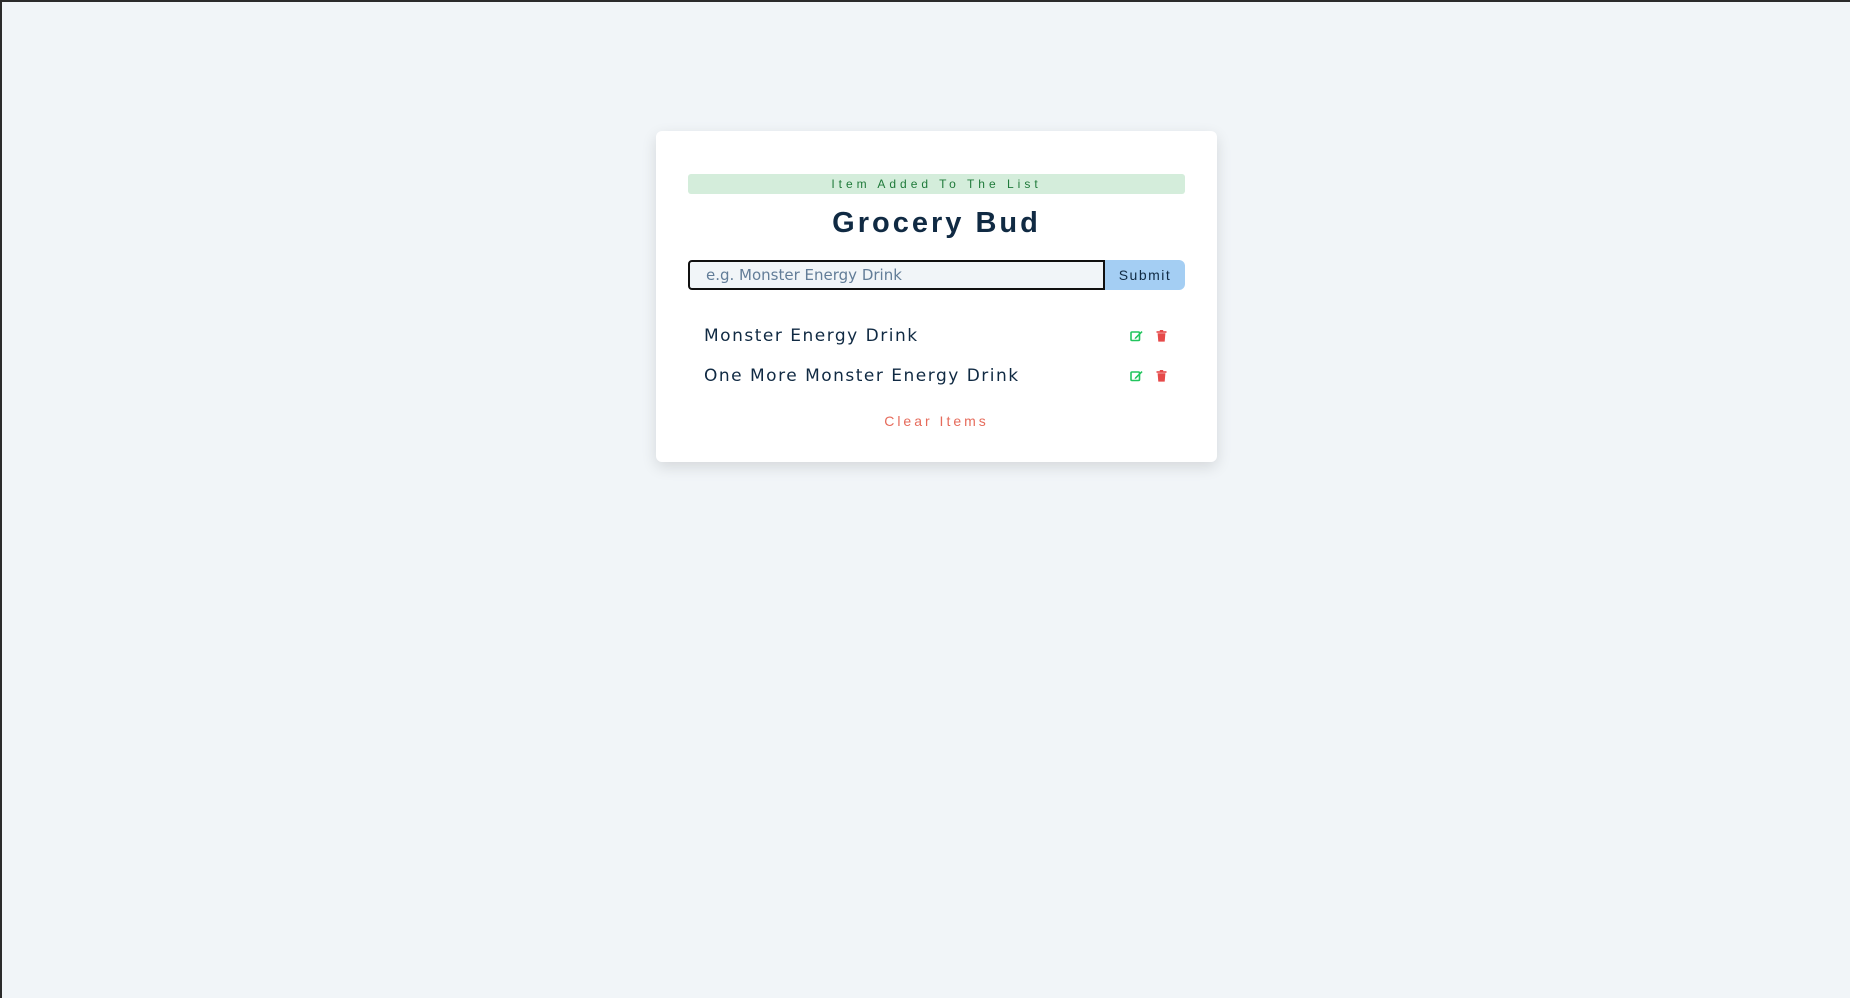  What do you see at coordinates (896, 275) in the screenshot?
I see `grocery-input` at bounding box center [896, 275].